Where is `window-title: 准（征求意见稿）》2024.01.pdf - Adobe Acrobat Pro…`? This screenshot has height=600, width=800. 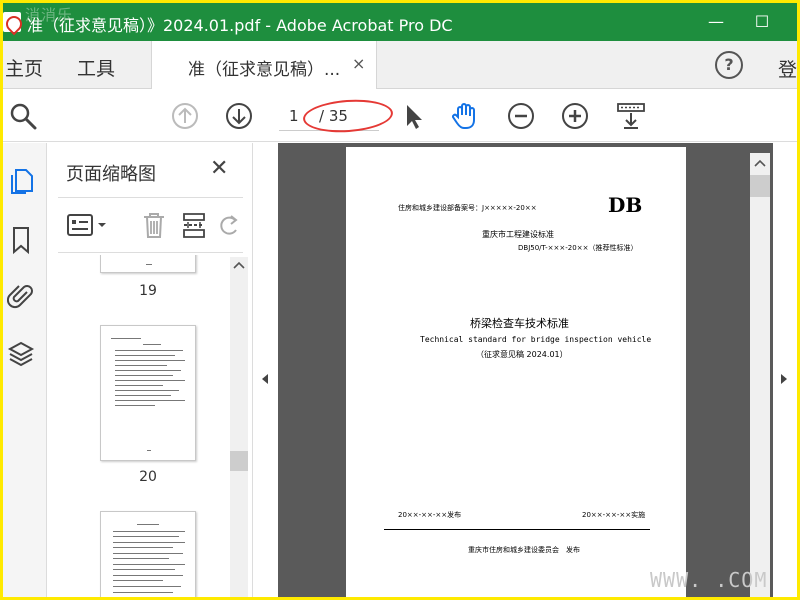 window-title: 准（征求意见稿）》2024.01.pdf - Adobe Acrobat Pro… is located at coordinates (240, 25).